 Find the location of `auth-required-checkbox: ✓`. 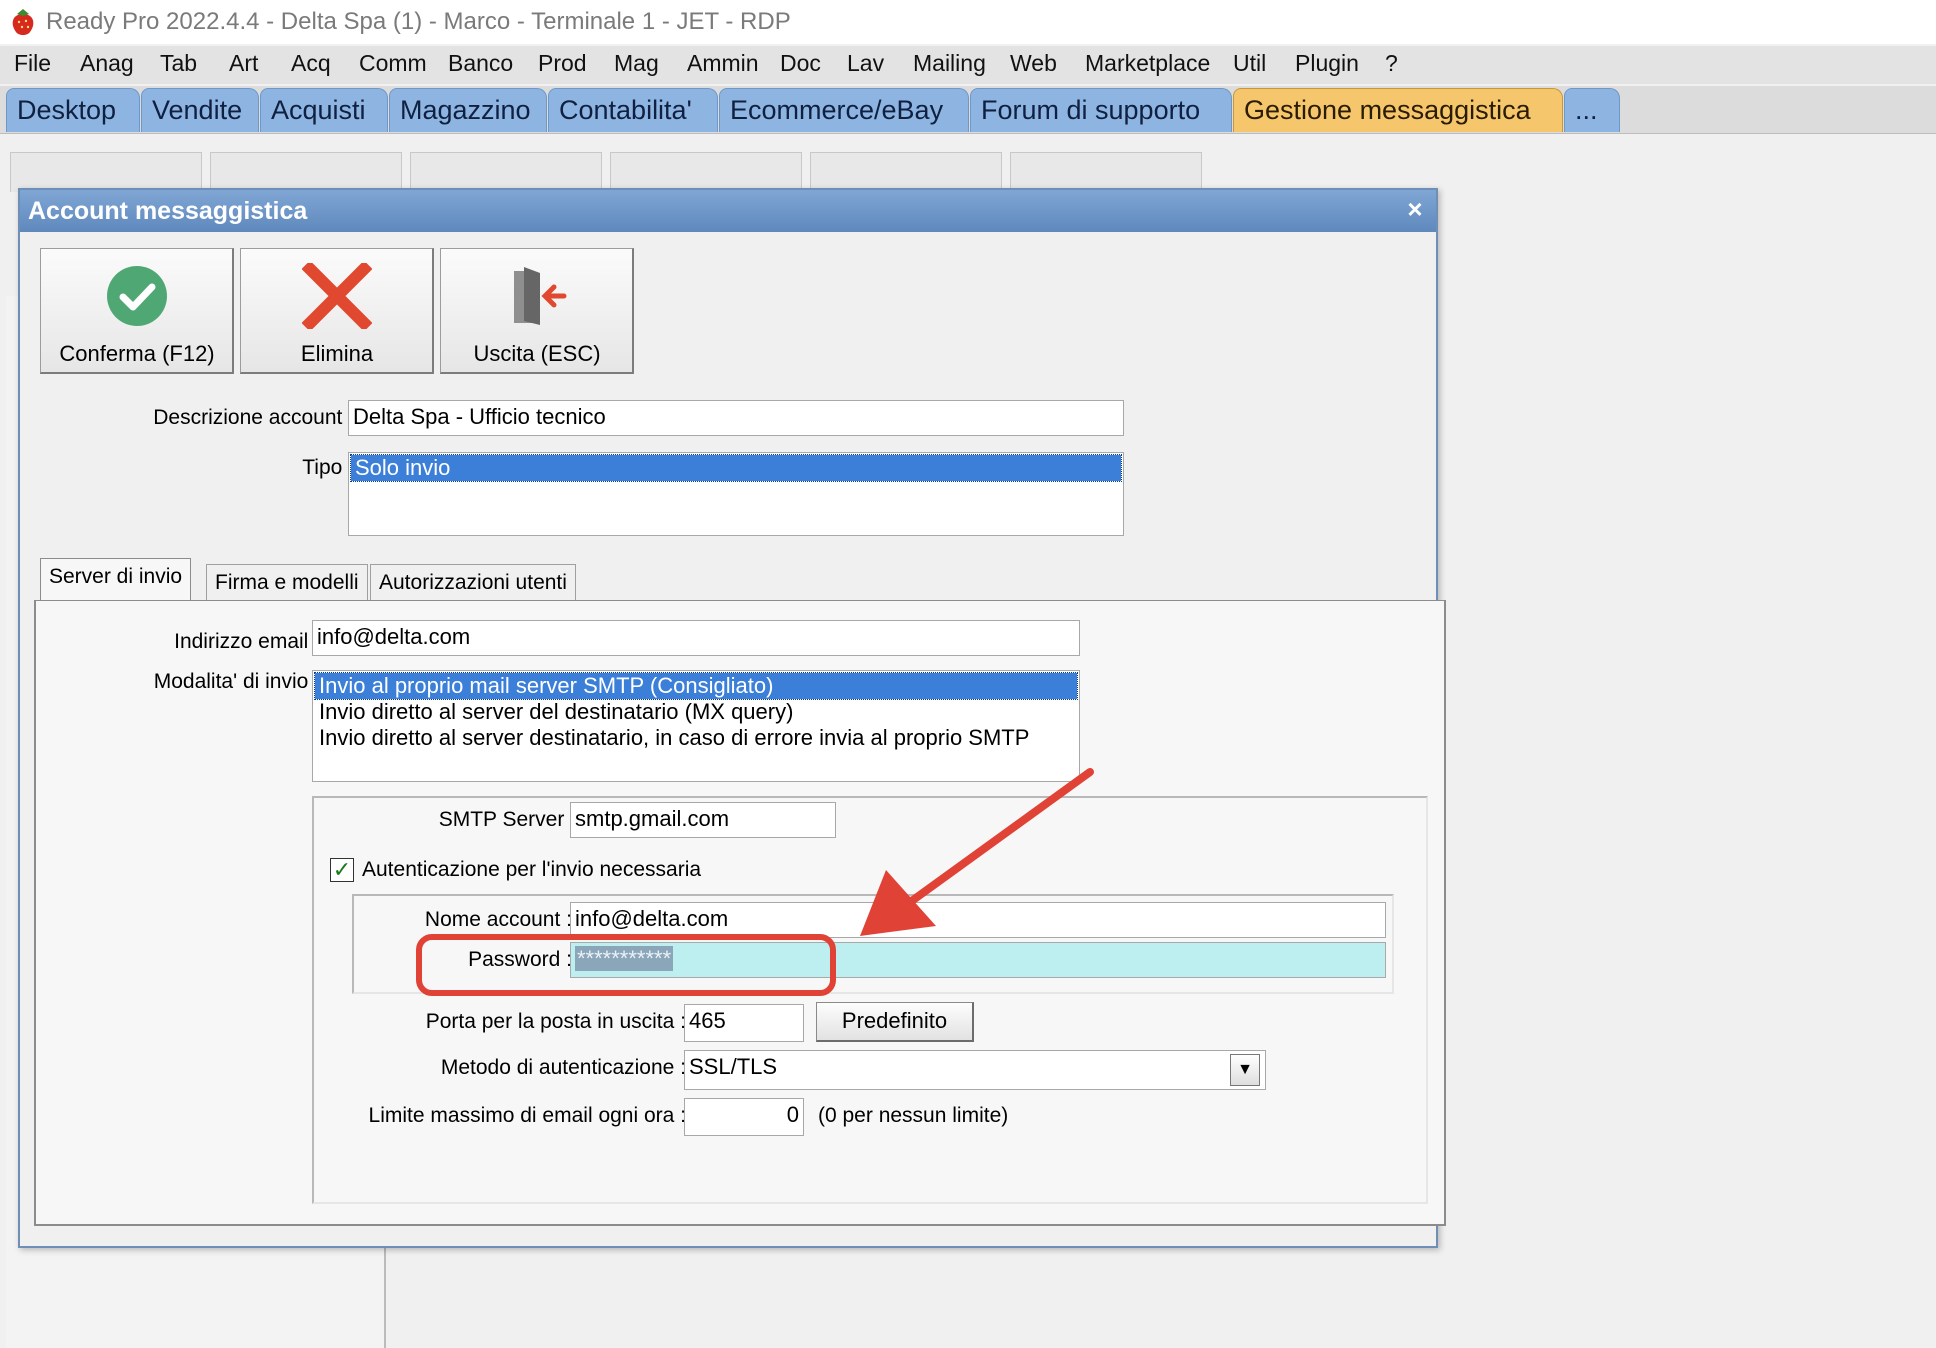

auth-required-checkbox: ✓ is located at coordinates (342, 870).